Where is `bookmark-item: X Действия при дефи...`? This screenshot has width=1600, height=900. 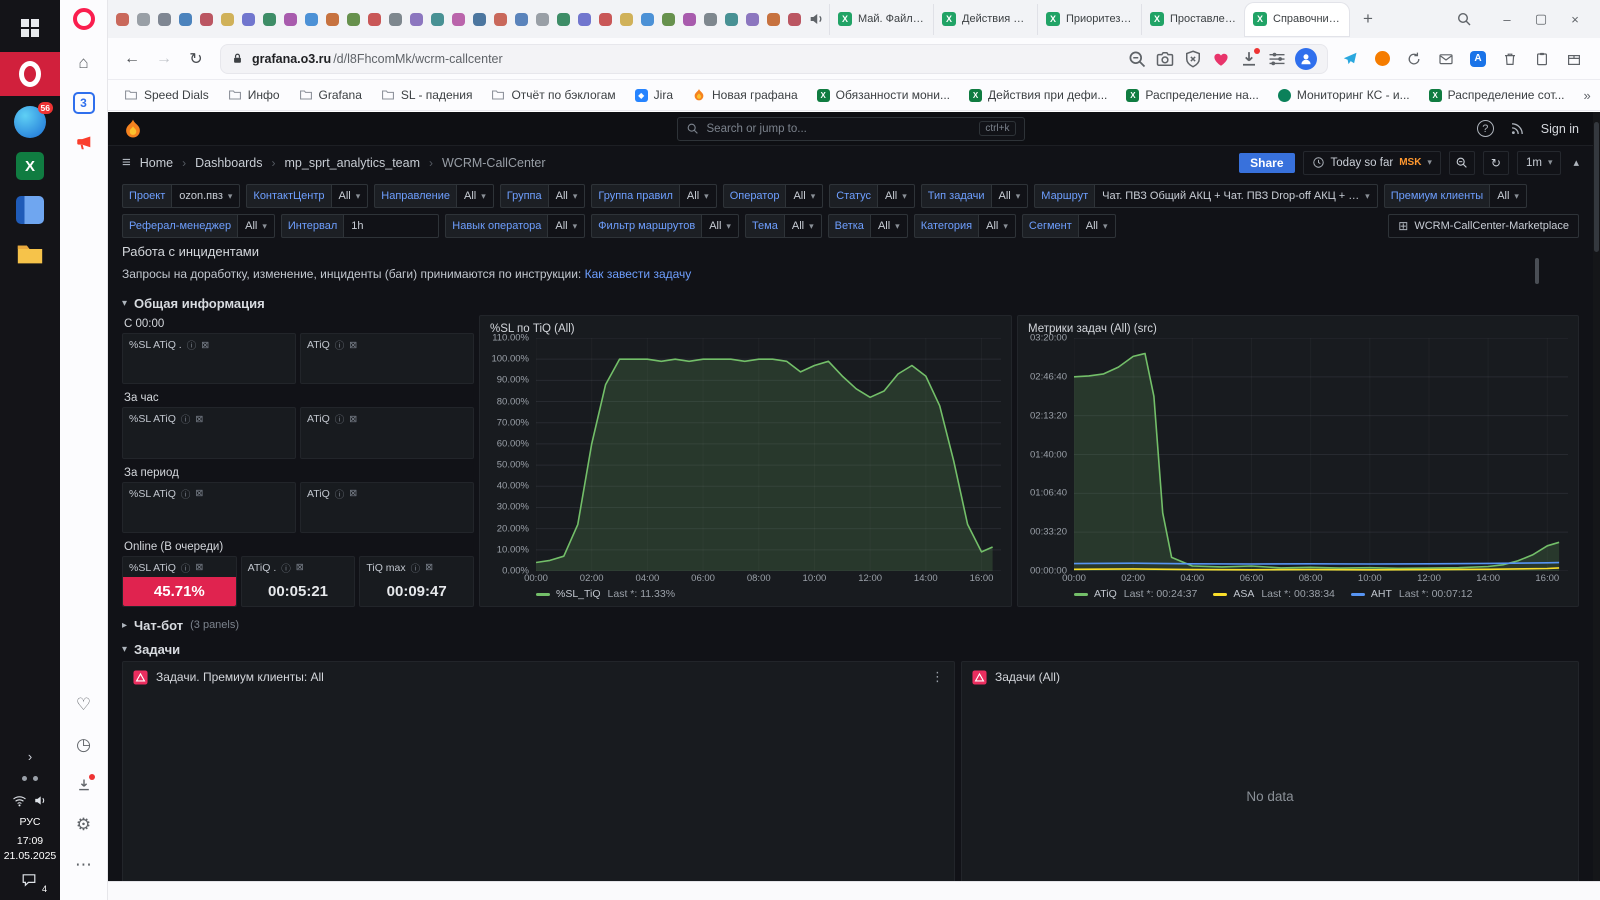
bookmark-item: X Действия при дефи... is located at coordinates (1038, 95).